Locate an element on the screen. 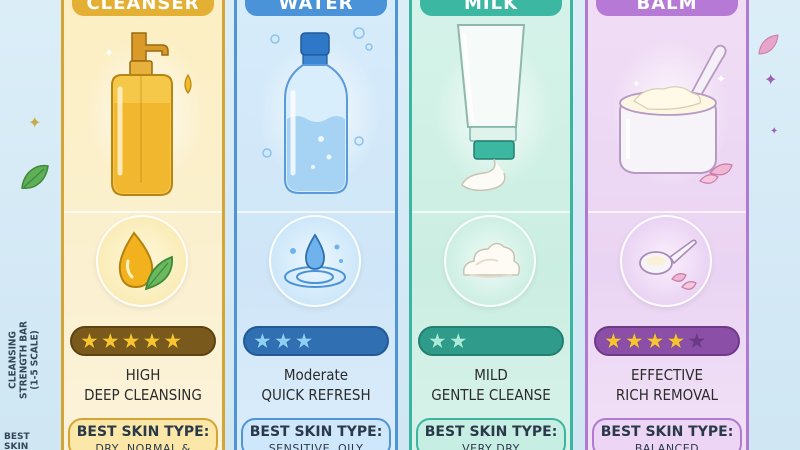  strength-level: HIGH DEEP CLEANSING is located at coordinates (143, 385).